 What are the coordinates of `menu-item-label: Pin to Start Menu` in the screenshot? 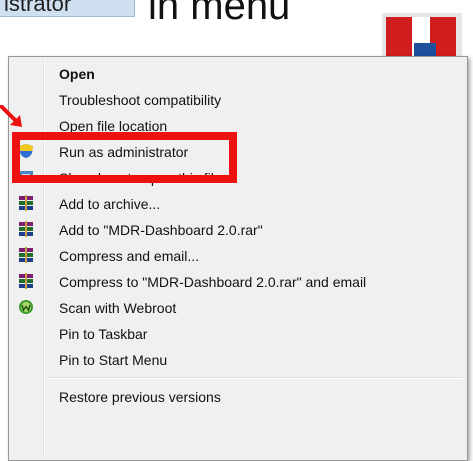 It's located at (113, 360).